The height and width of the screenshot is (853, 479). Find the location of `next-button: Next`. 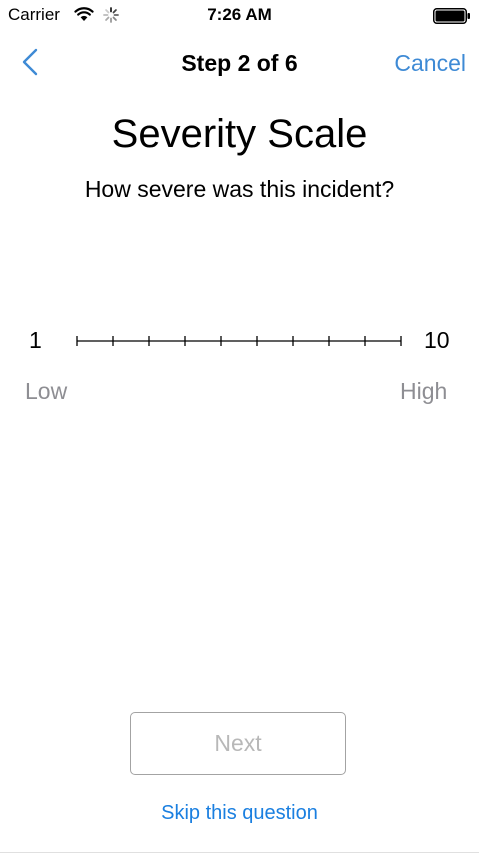

next-button: Next is located at coordinates (238, 743).